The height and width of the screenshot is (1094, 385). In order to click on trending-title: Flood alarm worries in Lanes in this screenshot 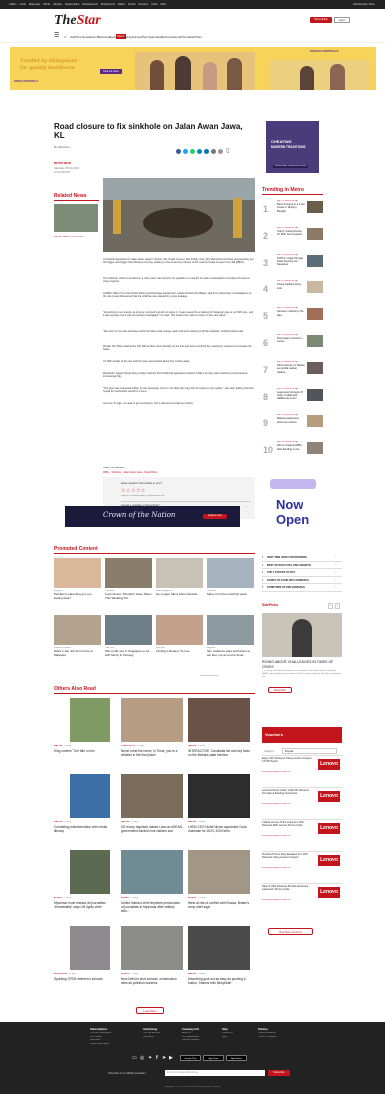, I will do `click(291, 343)`.